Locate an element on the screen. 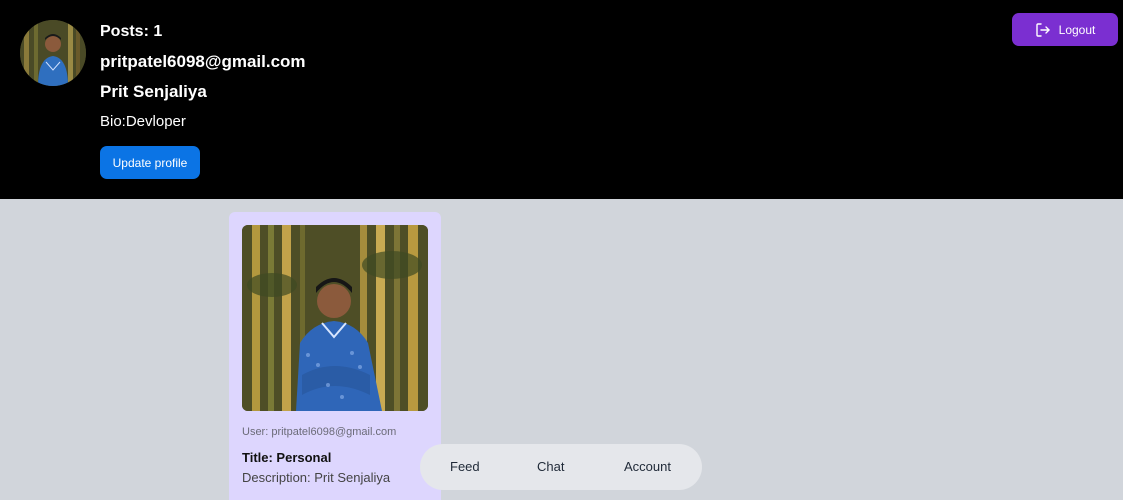  avatar-photo is located at coordinates (53, 53).